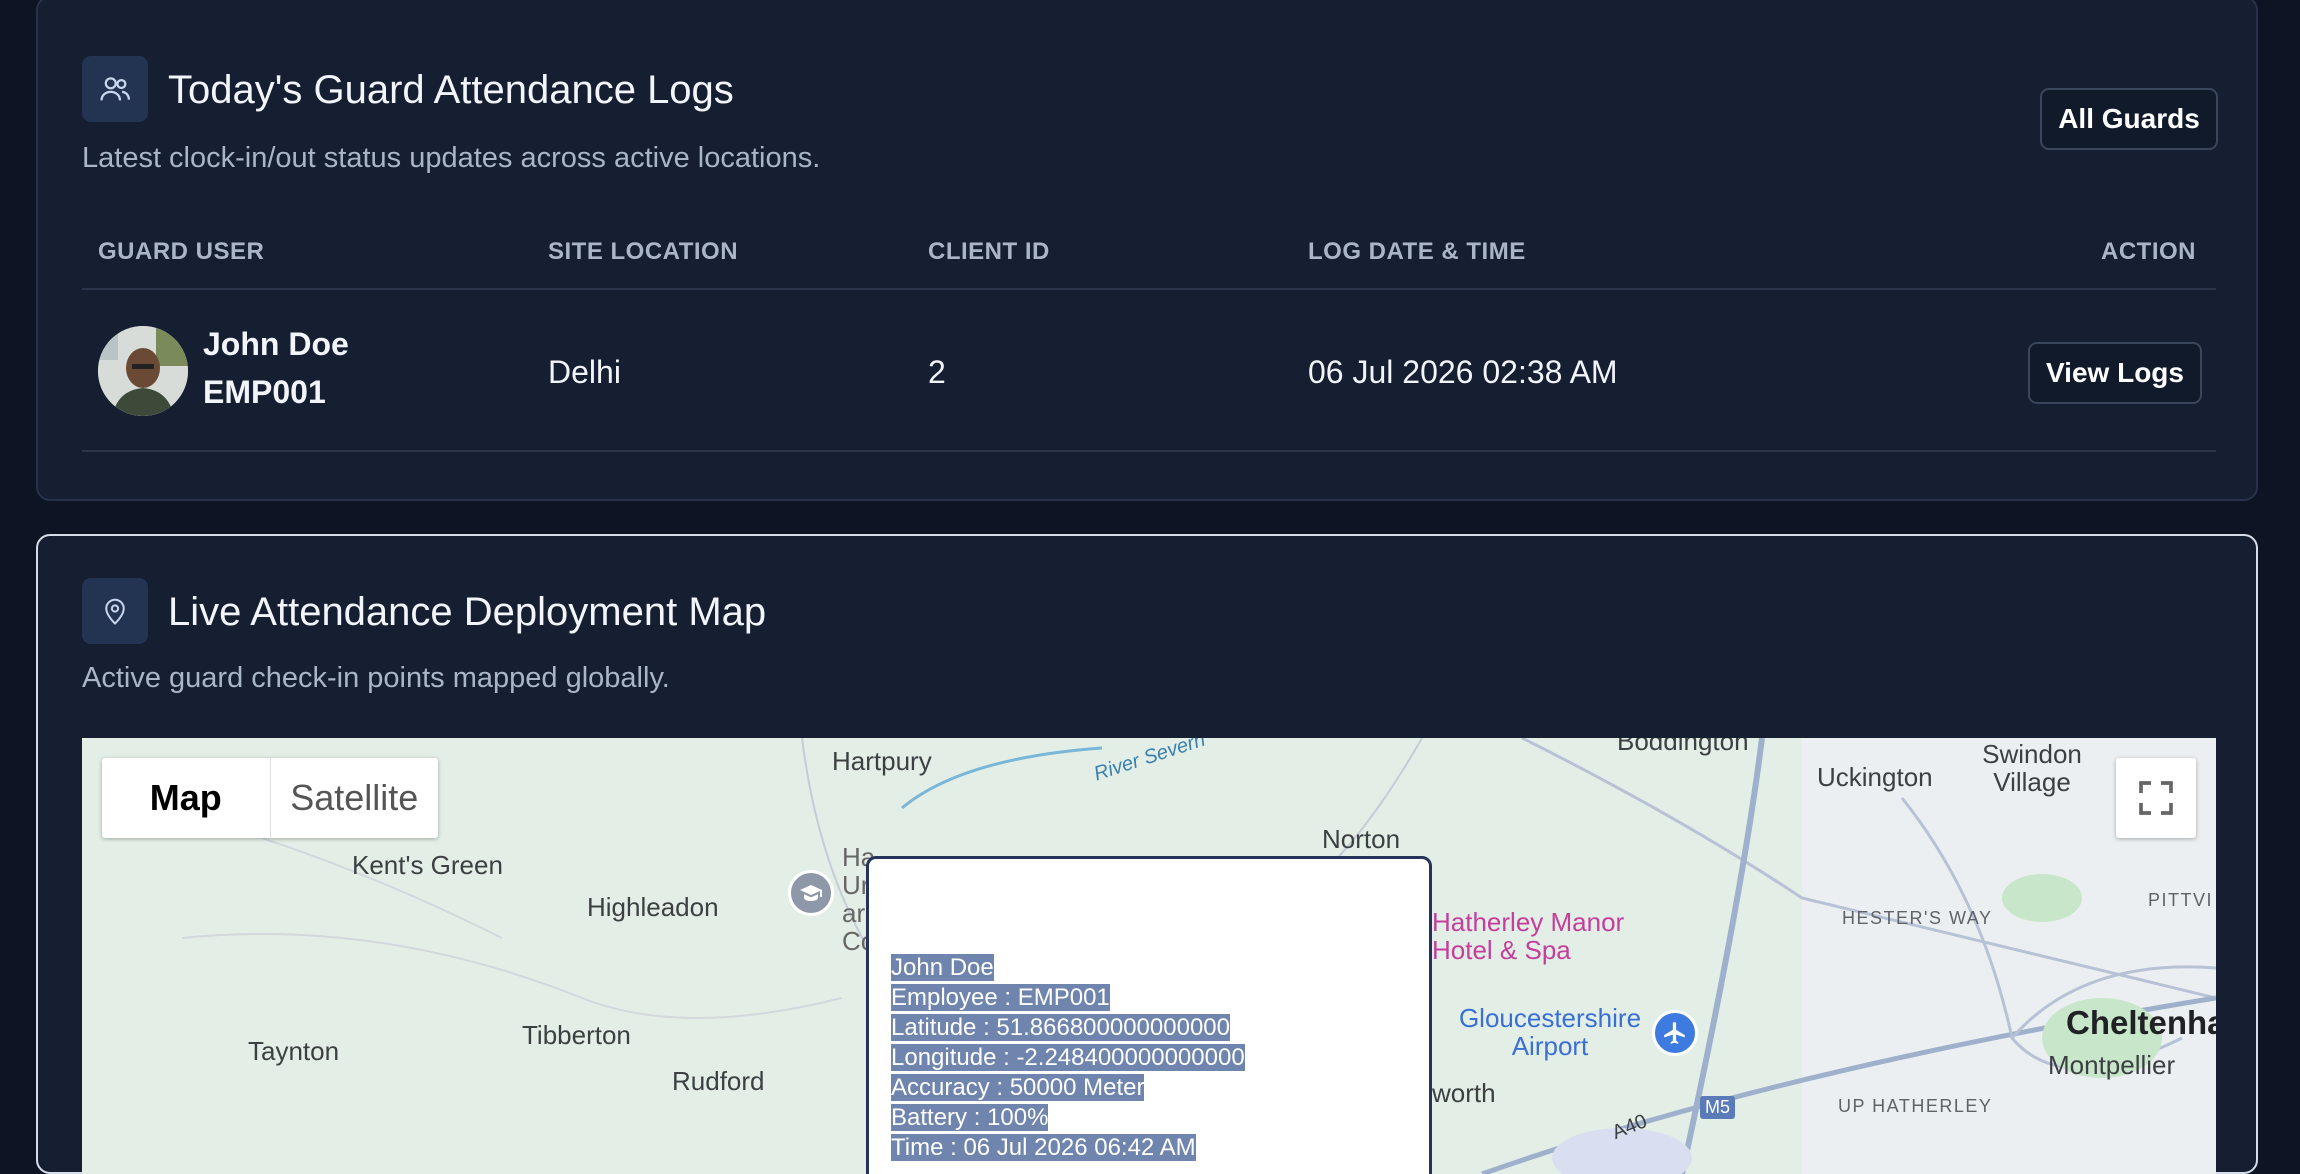  Describe the element at coordinates (937, 372) in the screenshot. I see `client-id: 2` at that location.